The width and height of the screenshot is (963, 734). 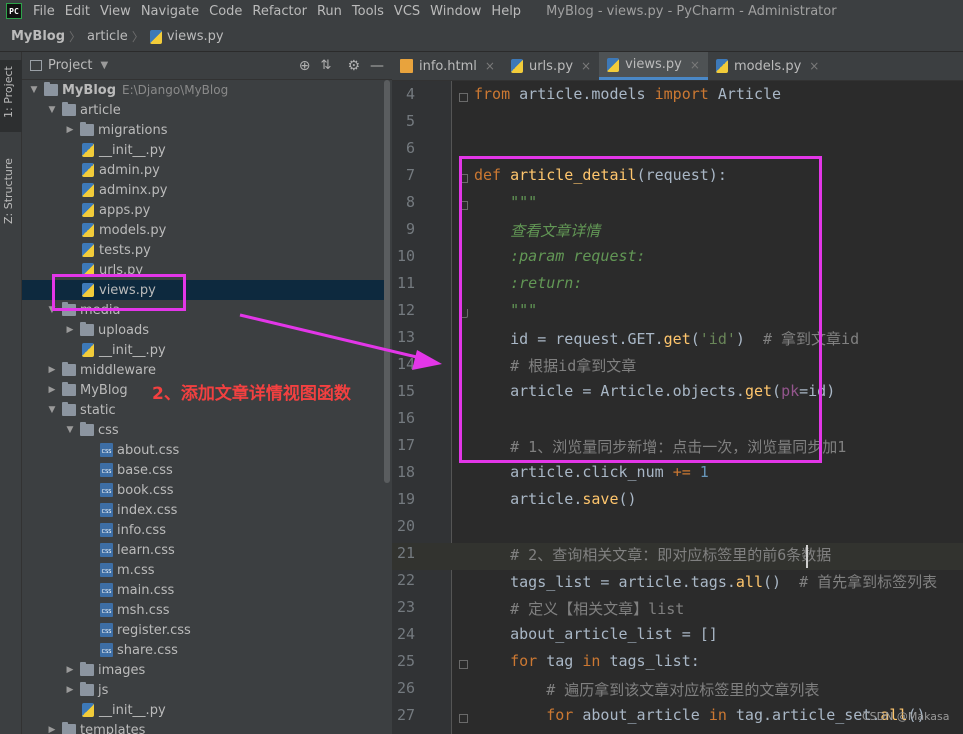 I want to click on watermark: CSDN @Makasa, so click(x=906, y=716).